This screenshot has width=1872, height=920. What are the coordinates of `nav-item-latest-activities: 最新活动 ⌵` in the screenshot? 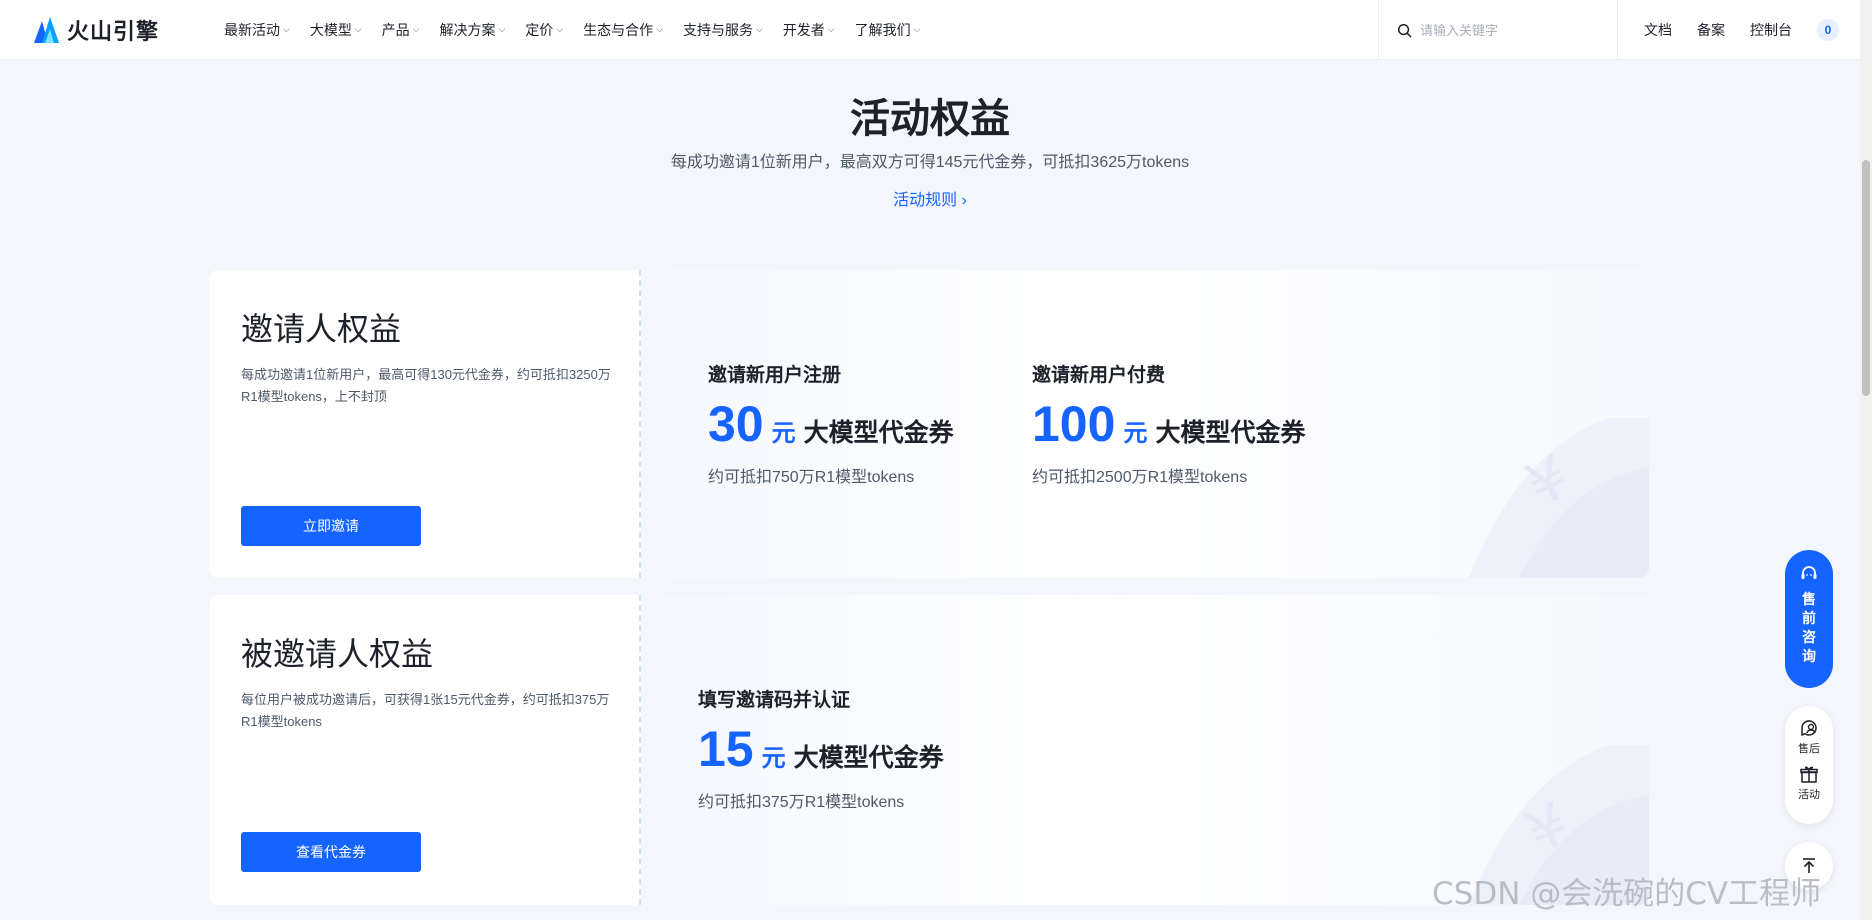 It's located at (257, 30).